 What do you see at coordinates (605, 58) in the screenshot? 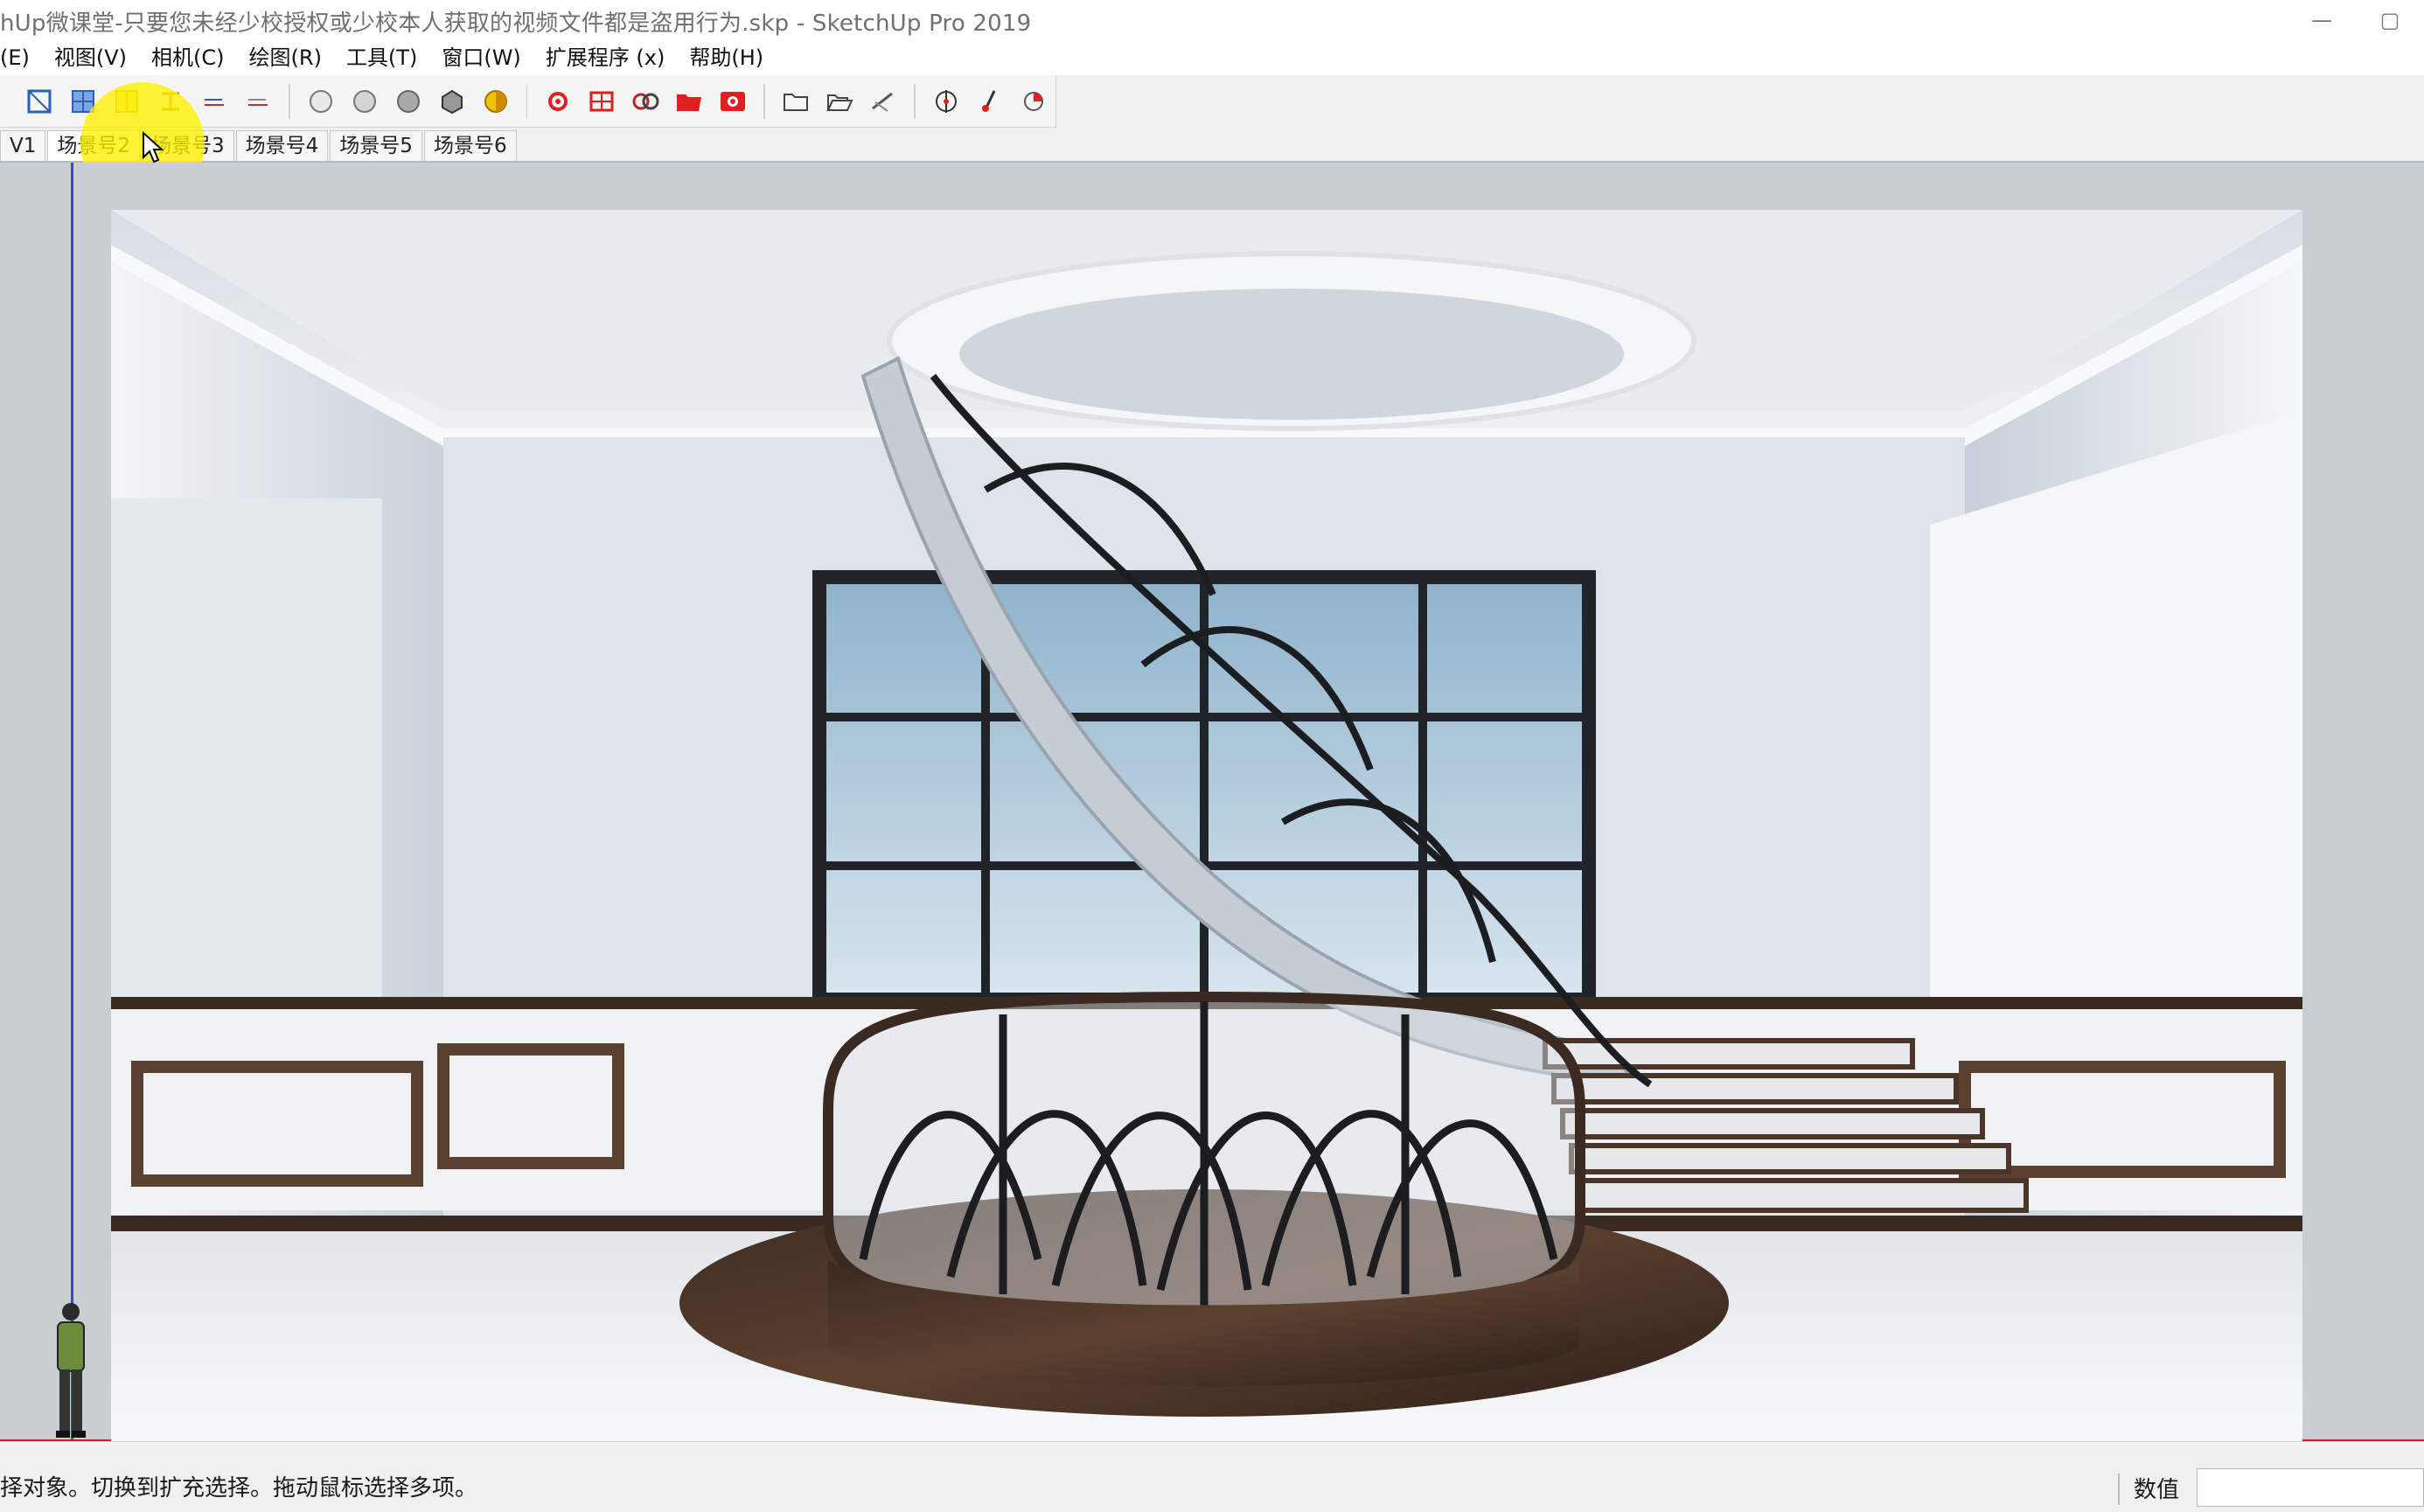
I see `menu-extensions: 扩展程序 (x)` at bounding box center [605, 58].